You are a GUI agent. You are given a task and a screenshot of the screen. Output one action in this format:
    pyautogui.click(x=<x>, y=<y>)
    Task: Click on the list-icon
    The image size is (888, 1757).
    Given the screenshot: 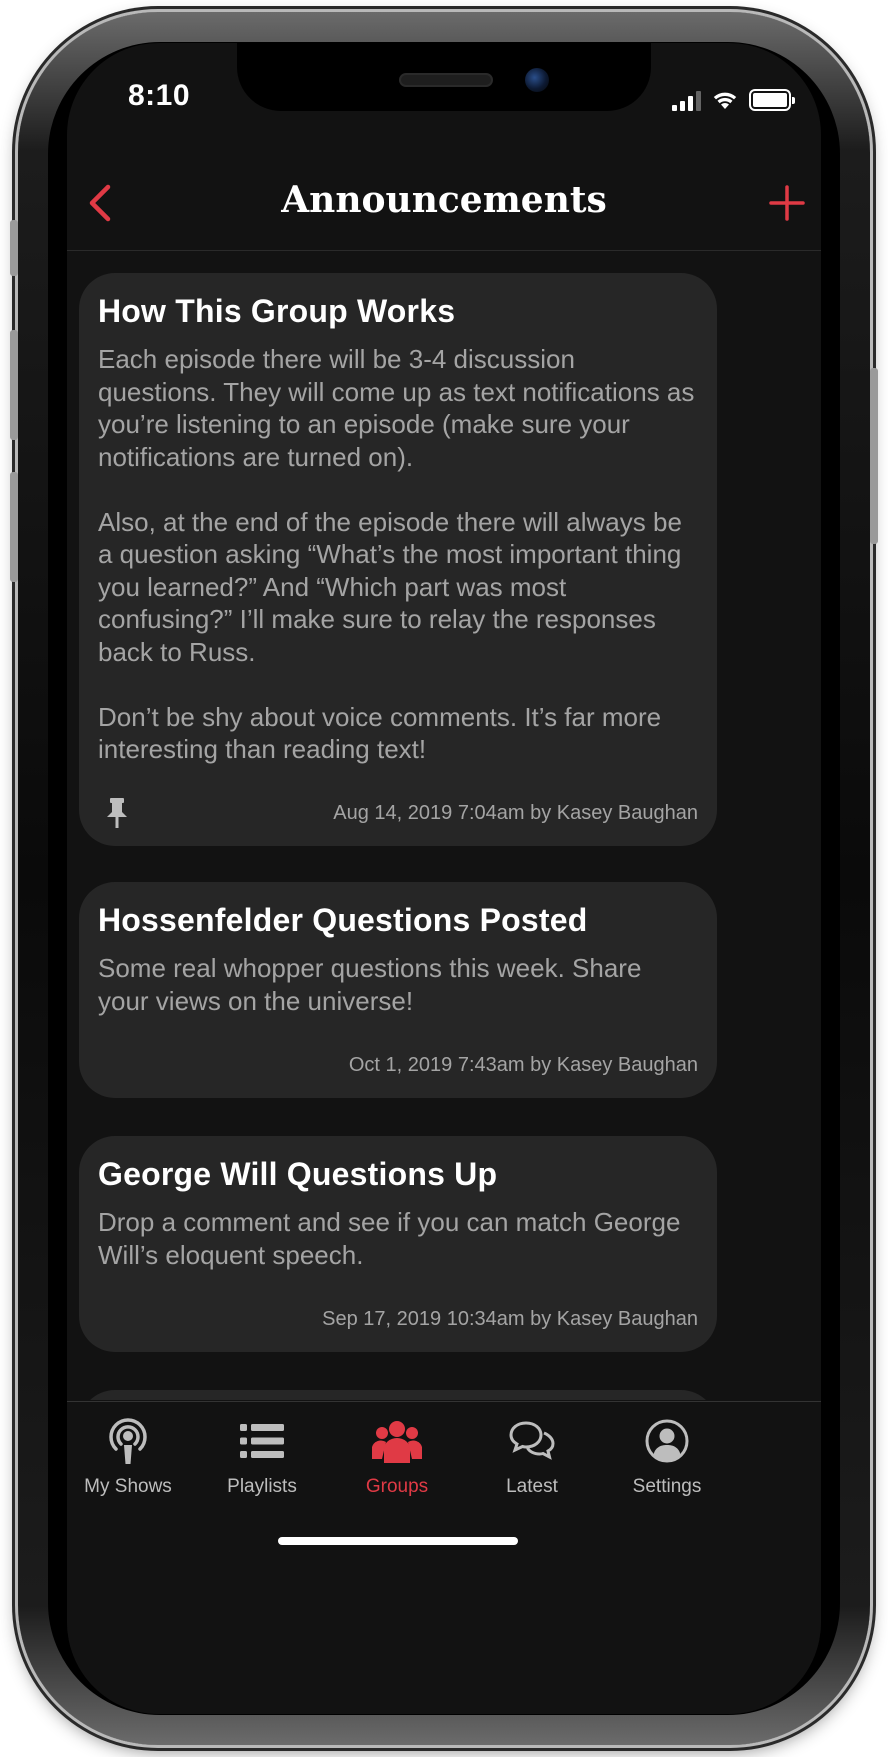 What is the action you would take?
    pyautogui.click(x=262, y=1441)
    